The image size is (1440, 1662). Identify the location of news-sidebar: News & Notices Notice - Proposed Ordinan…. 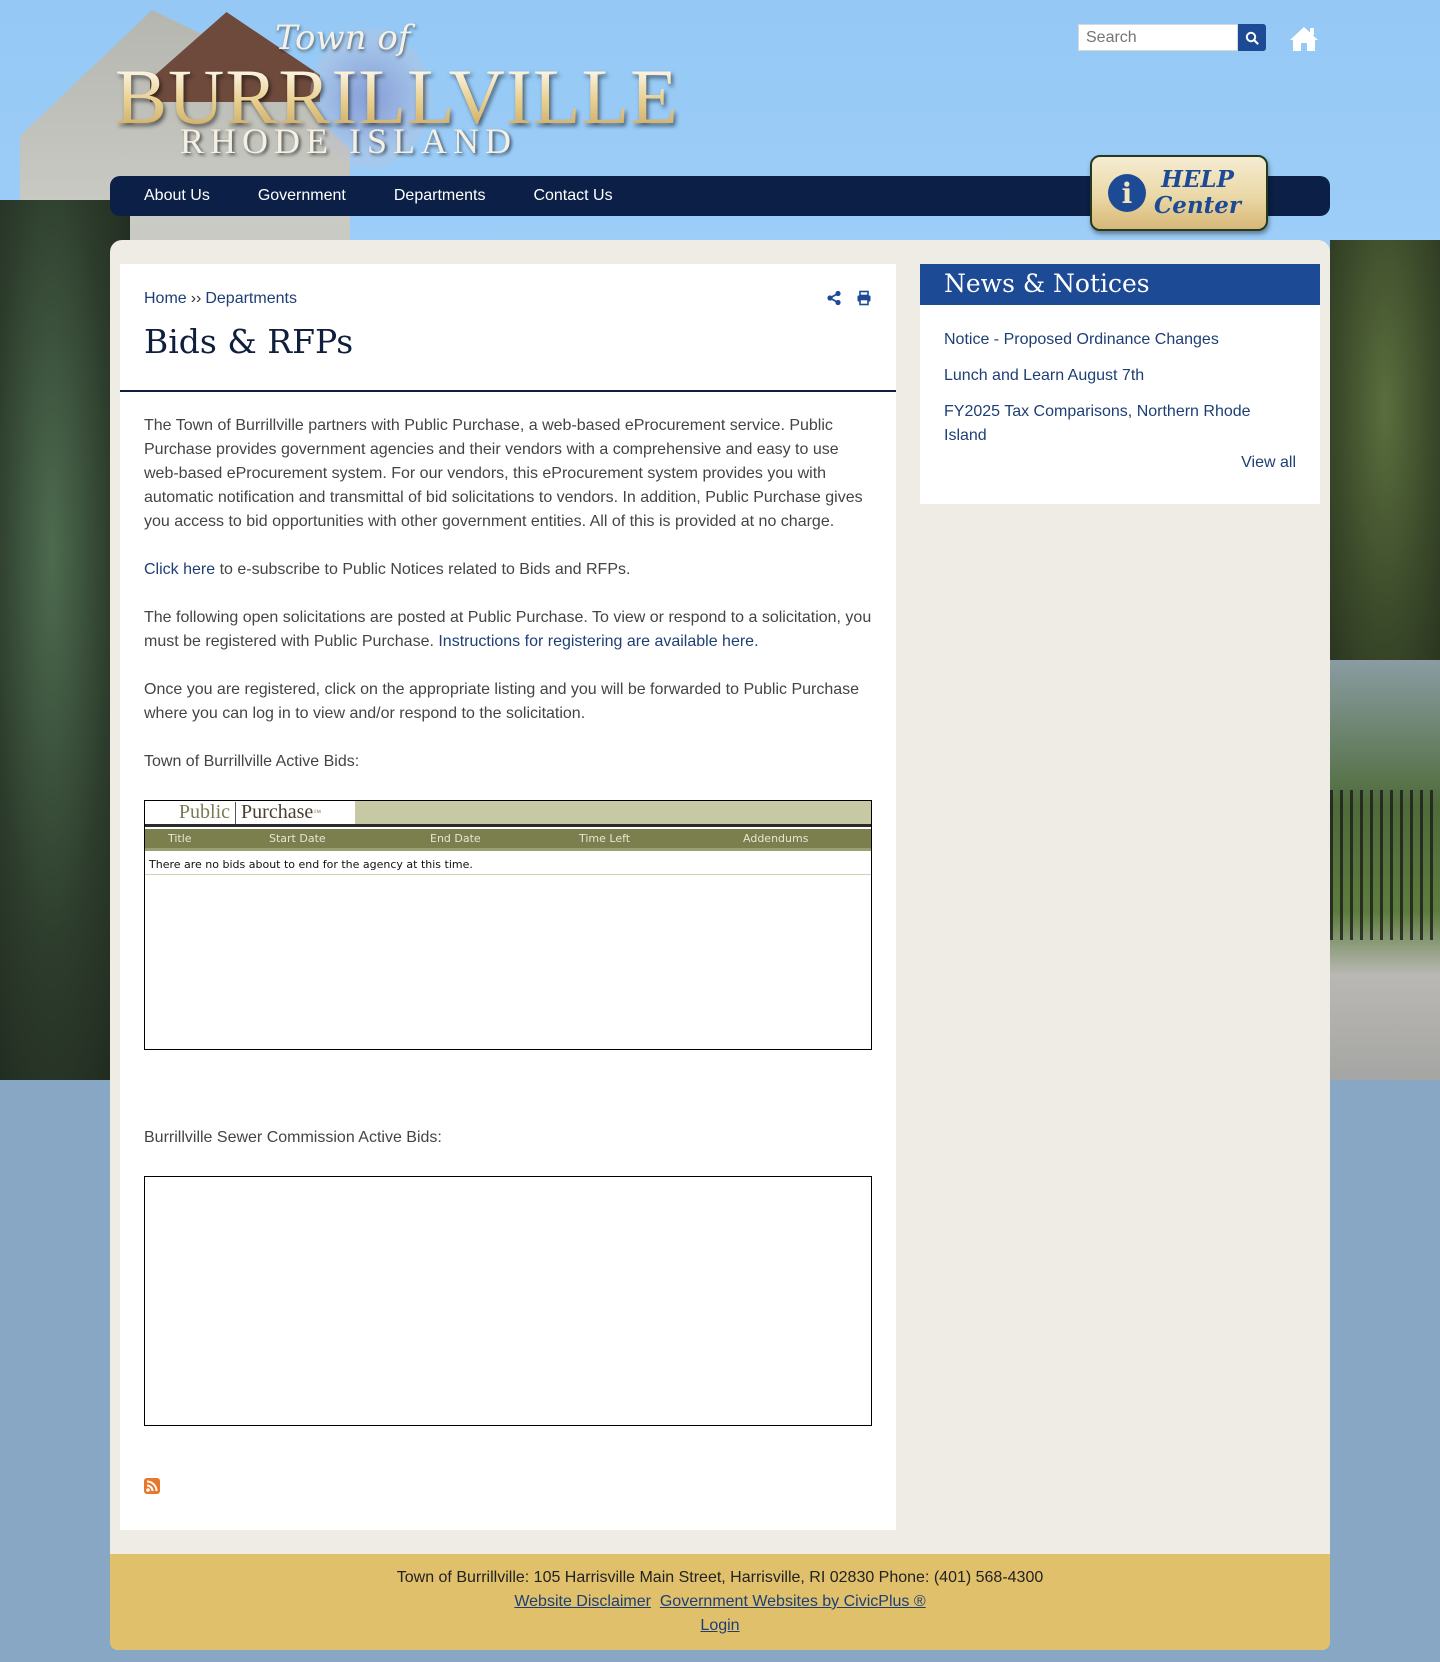
(1120, 384).